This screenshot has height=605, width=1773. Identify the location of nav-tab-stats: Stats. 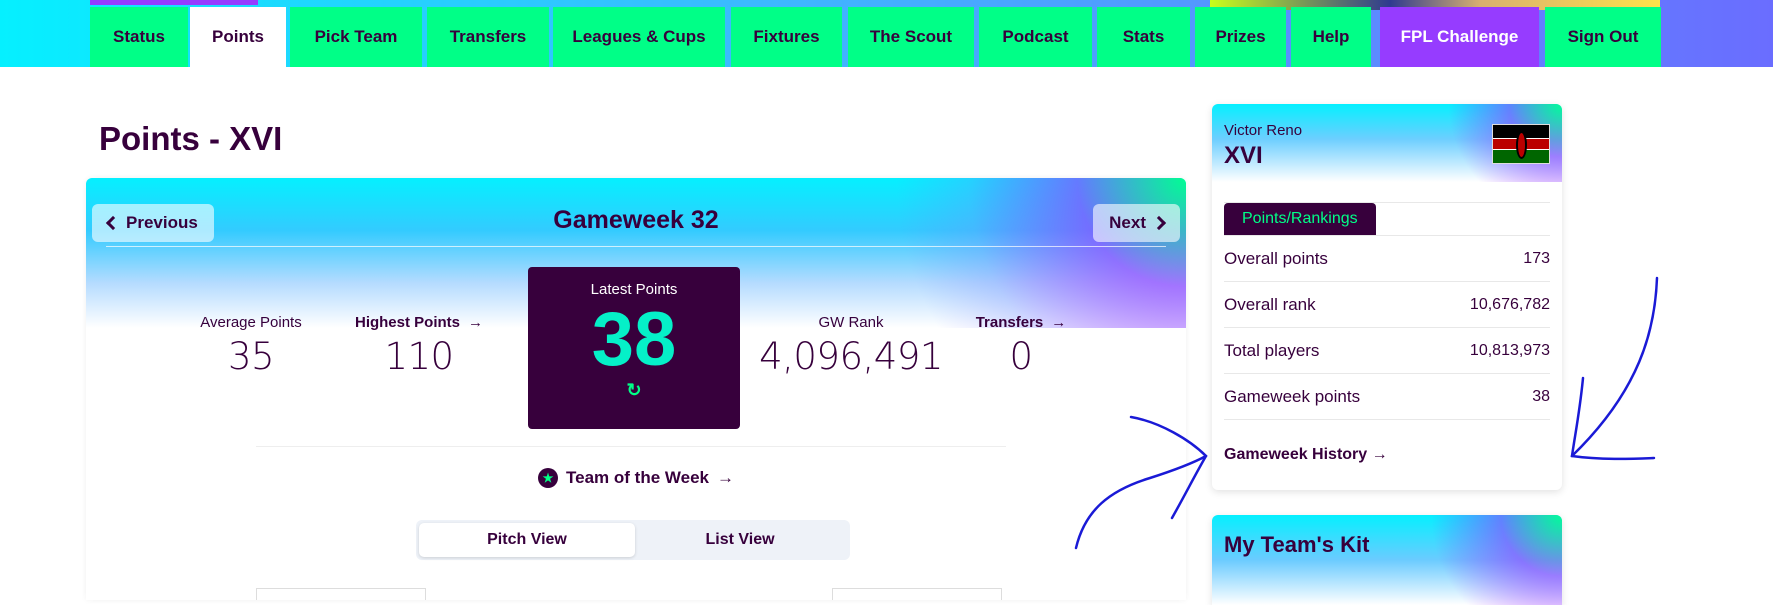
(1143, 37).